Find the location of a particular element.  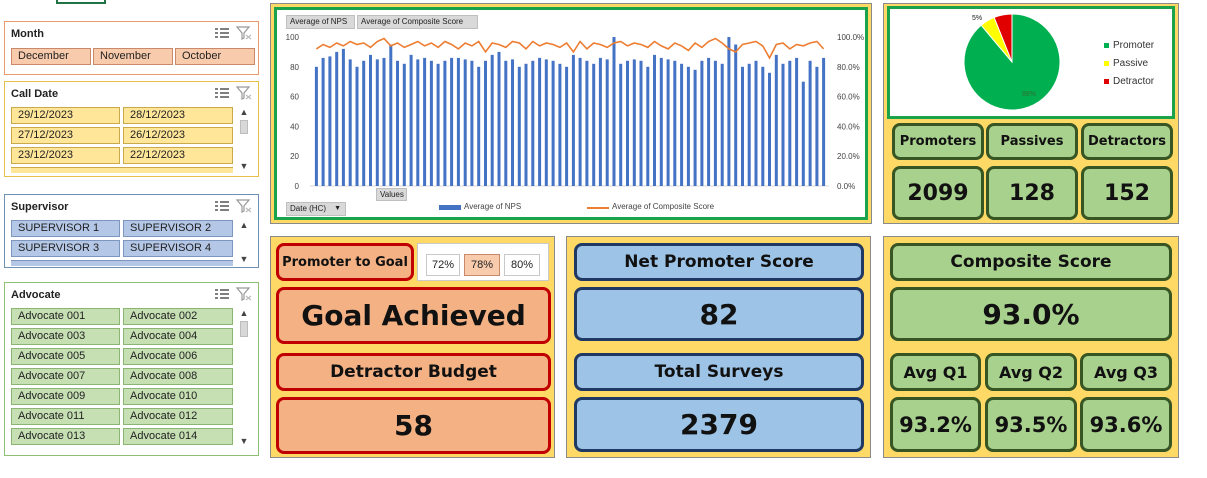

pie-chart-area: 88% 5% Promoter Passive Detractor is located at coordinates (1031, 62).